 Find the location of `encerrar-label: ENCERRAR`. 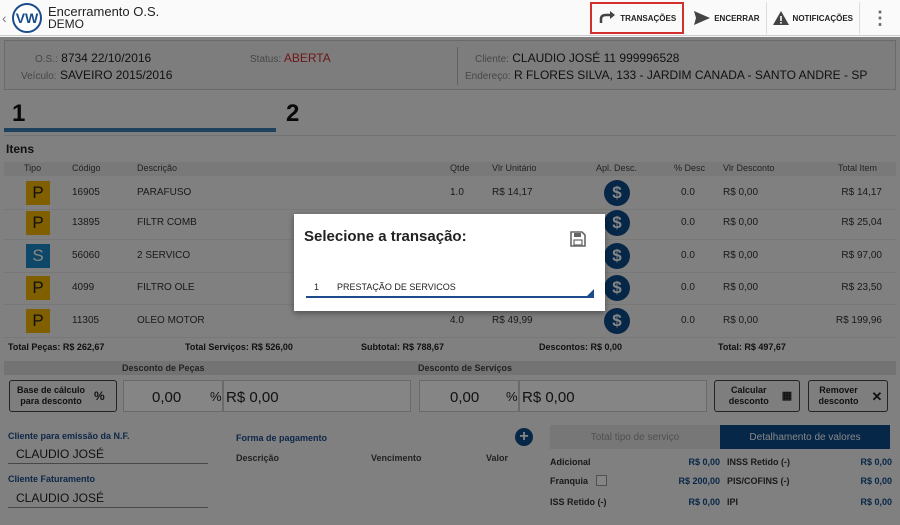

encerrar-label: ENCERRAR is located at coordinates (737, 18).